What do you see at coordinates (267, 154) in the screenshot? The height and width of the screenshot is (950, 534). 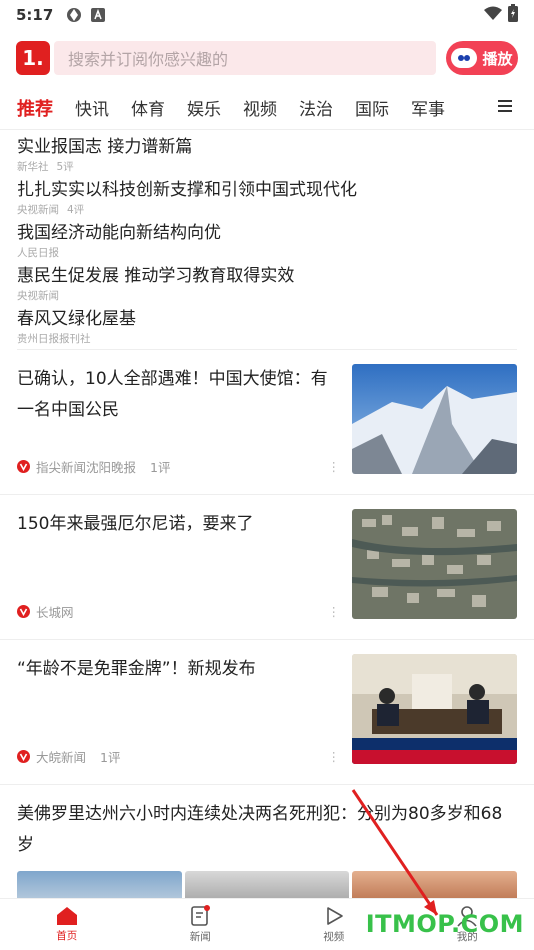 I see `list-item: 实业报国志 接力谱新篇 新华社 5评` at bounding box center [267, 154].